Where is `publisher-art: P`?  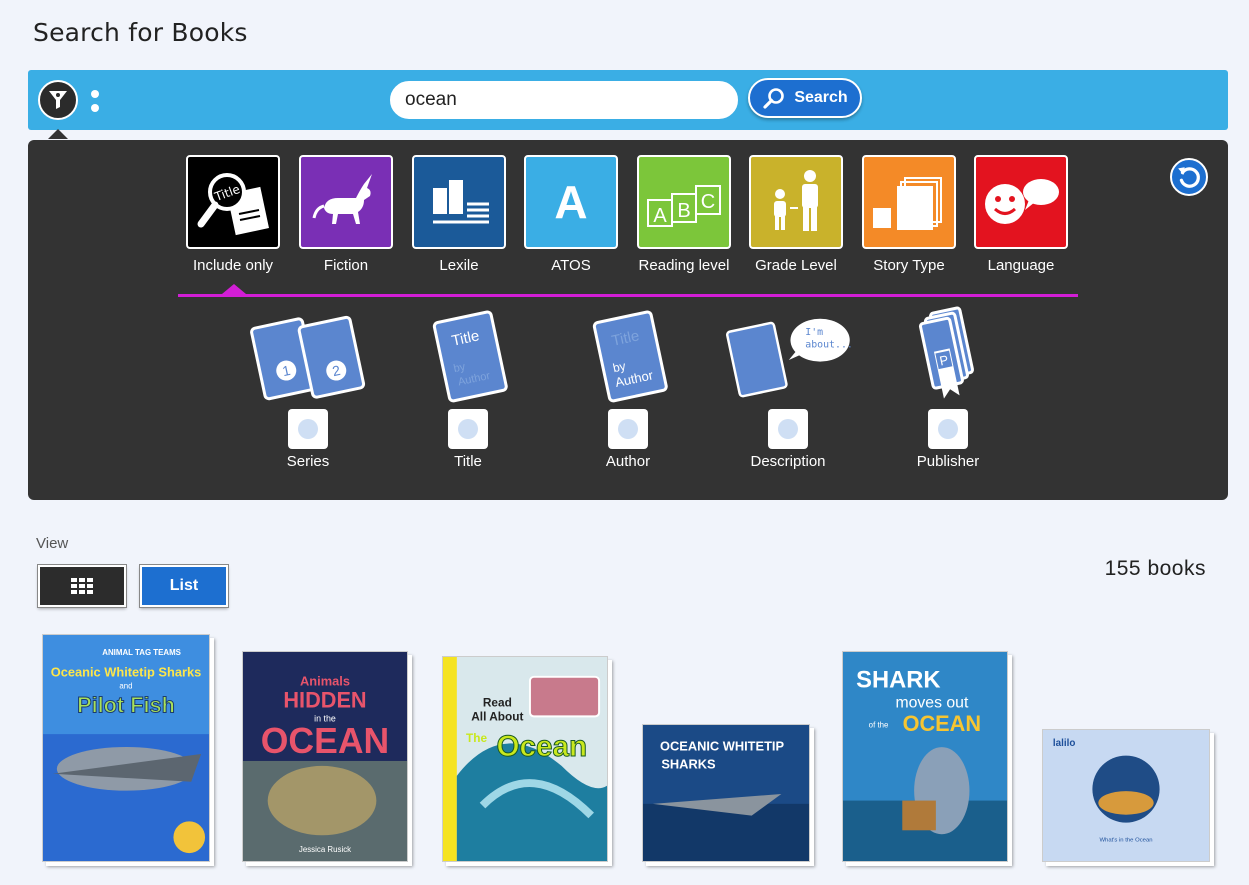 publisher-art: P is located at coordinates (948, 355).